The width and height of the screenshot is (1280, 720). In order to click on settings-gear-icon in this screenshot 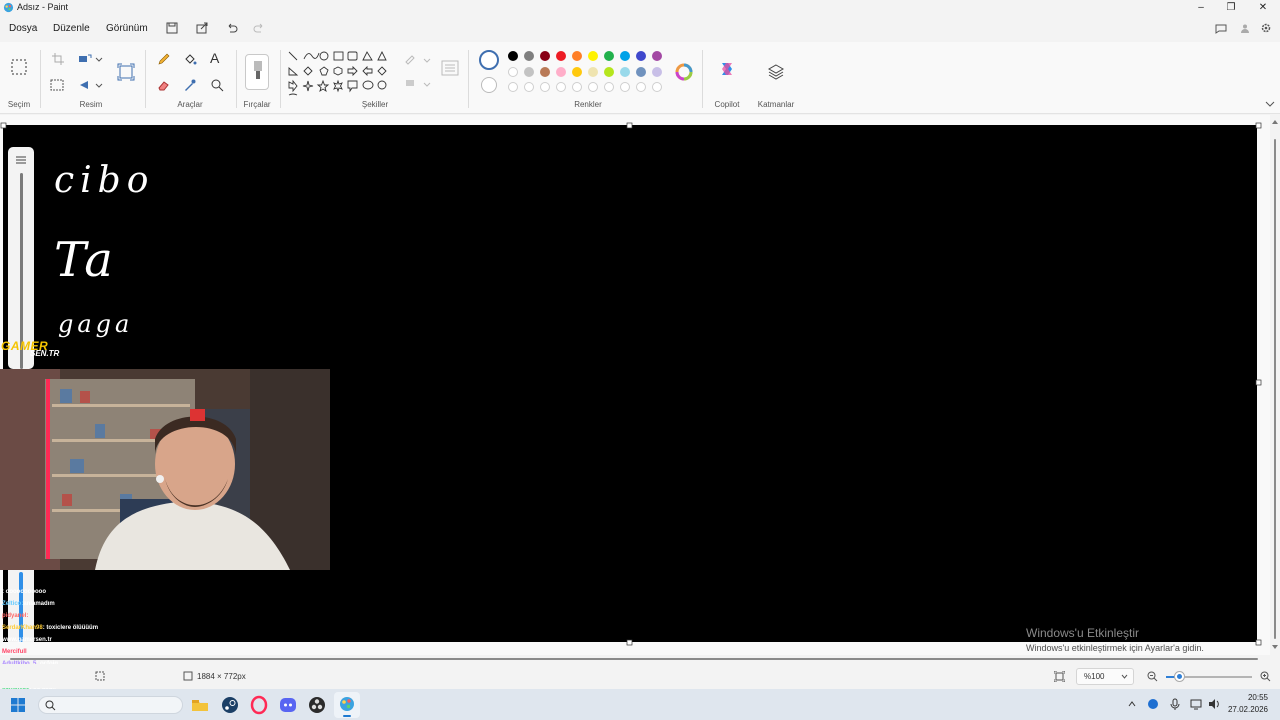, I will do `click(1266, 28)`.